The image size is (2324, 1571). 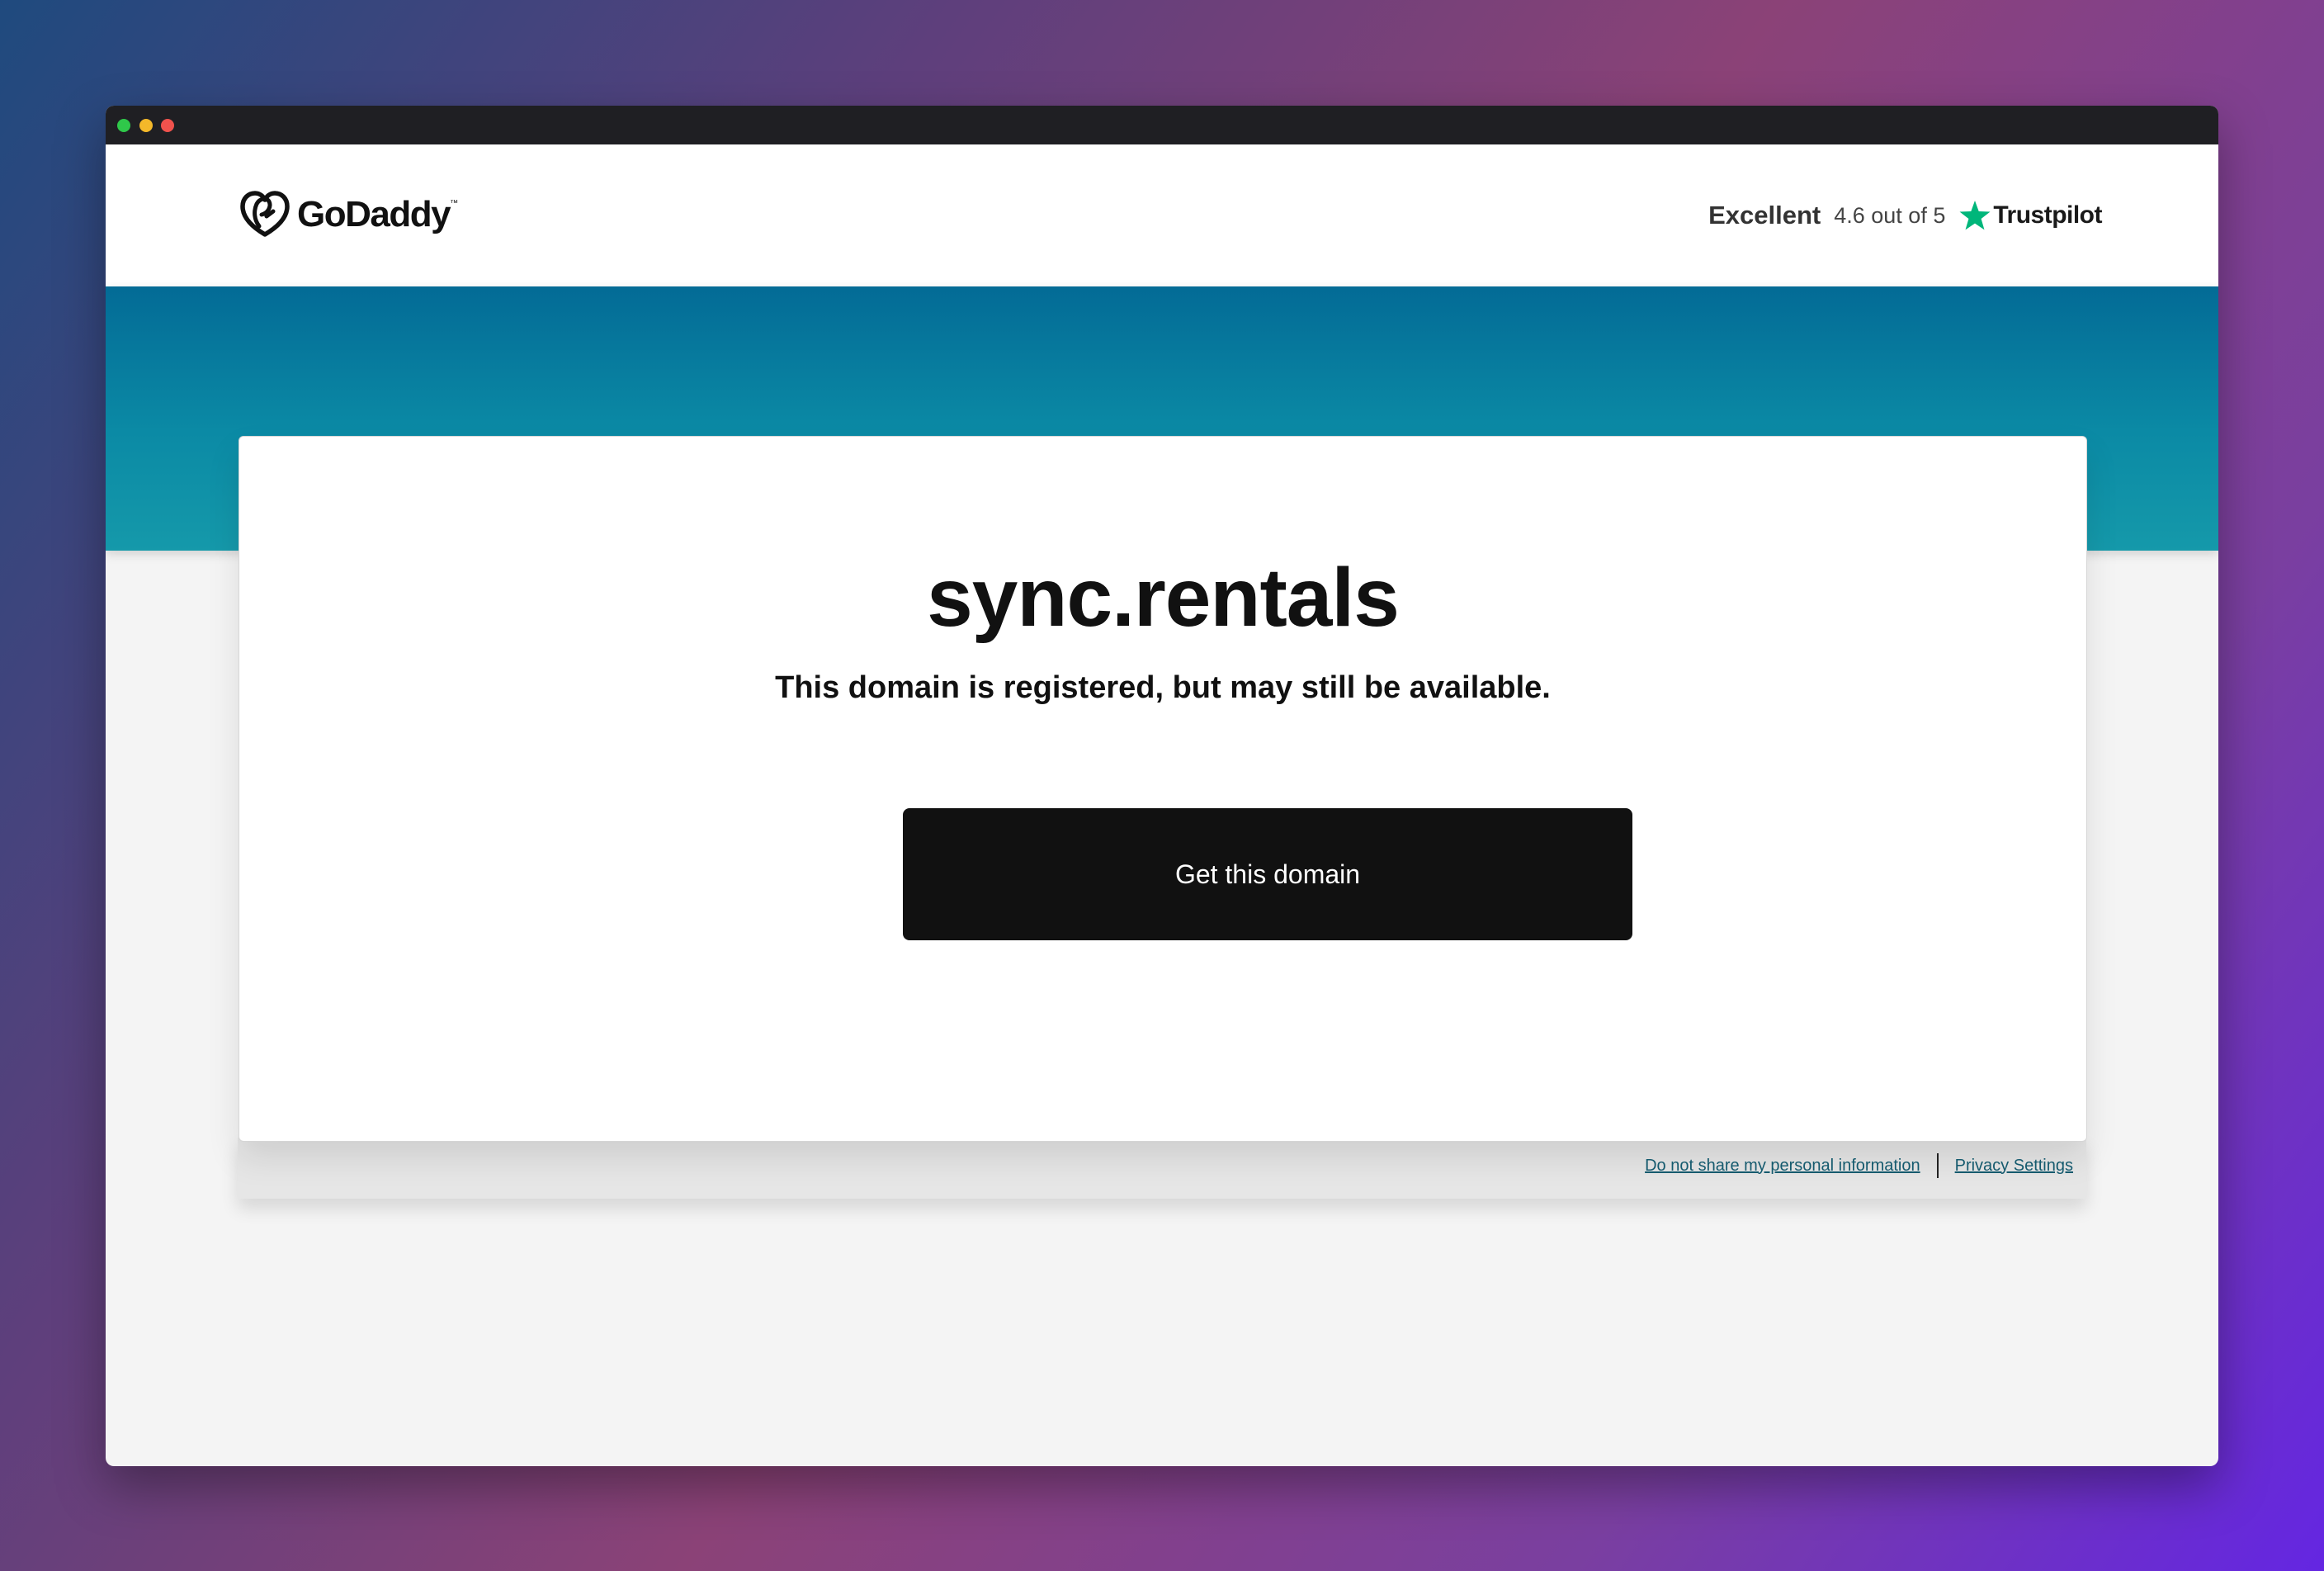 What do you see at coordinates (146, 126) in the screenshot?
I see `window-control-yellow` at bounding box center [146, 126].